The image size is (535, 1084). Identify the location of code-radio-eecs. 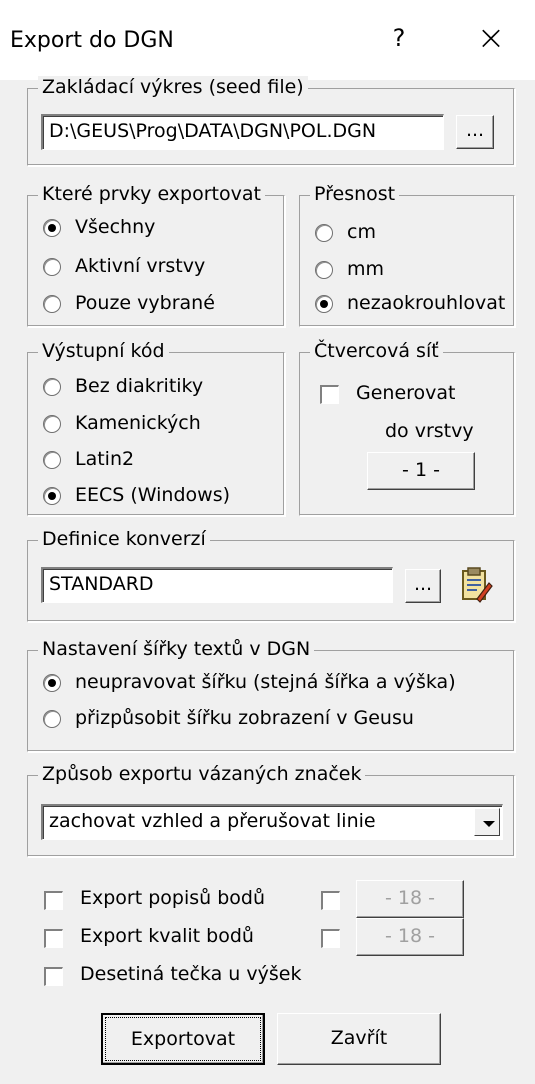
(52, 496).